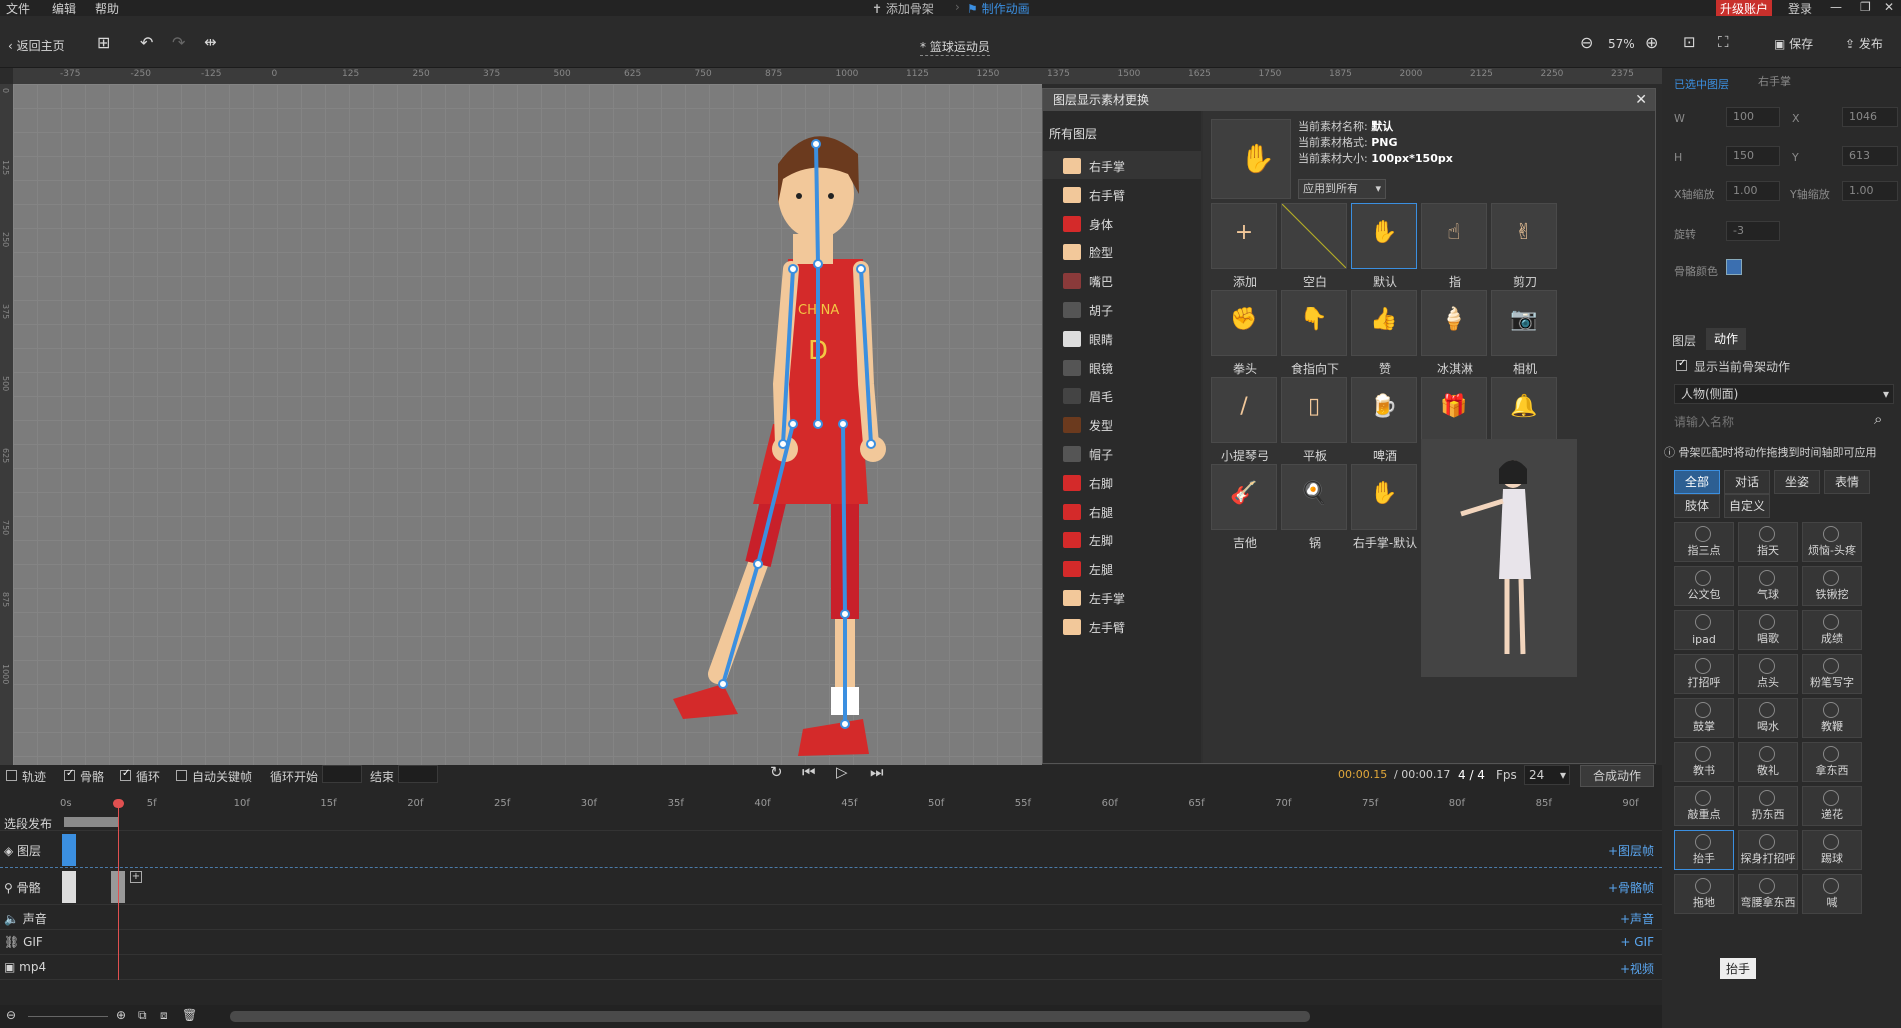 This screenshot has height=1028, width=1901. What do you see at coordinates (1889, 7) in the screenshot?
I see `close-icon: ✕` at bounding box center [1889, 7].